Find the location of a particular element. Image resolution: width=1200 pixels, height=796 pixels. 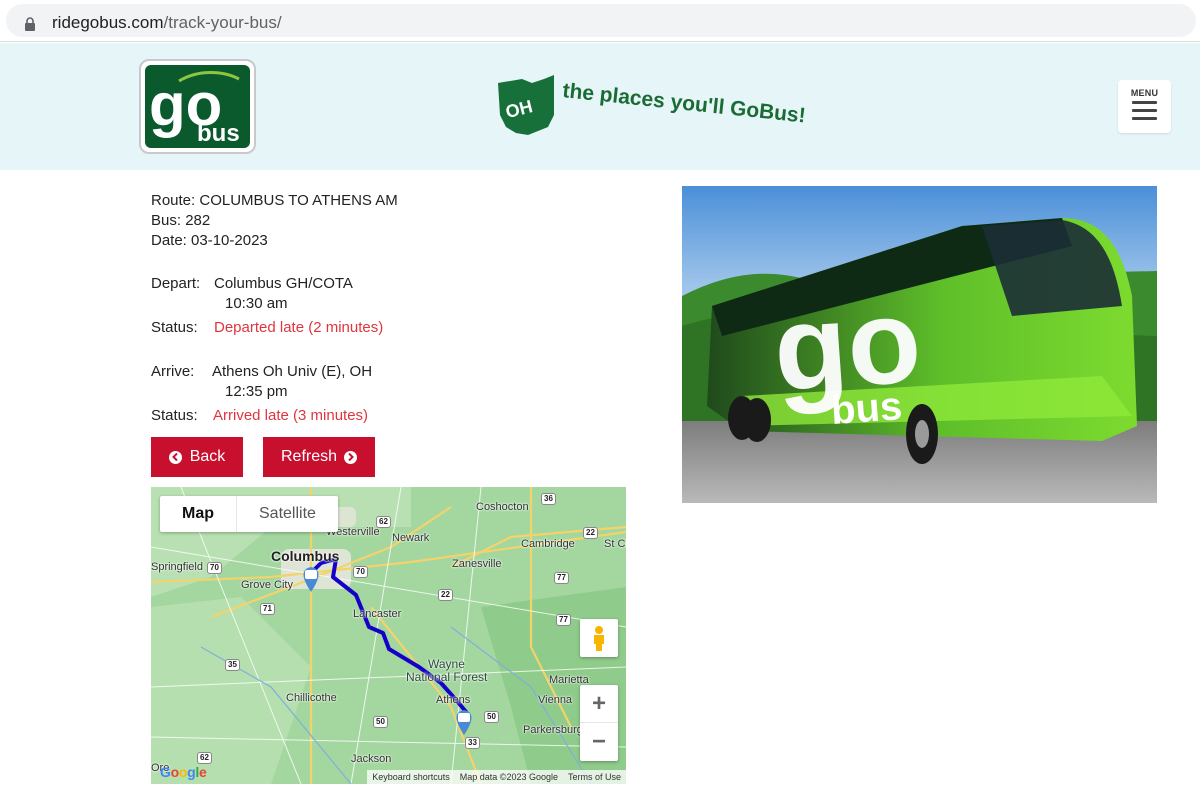

arrive-status-line: Status: Arrived late (3 minutes) is located at coordinates (260, 415).